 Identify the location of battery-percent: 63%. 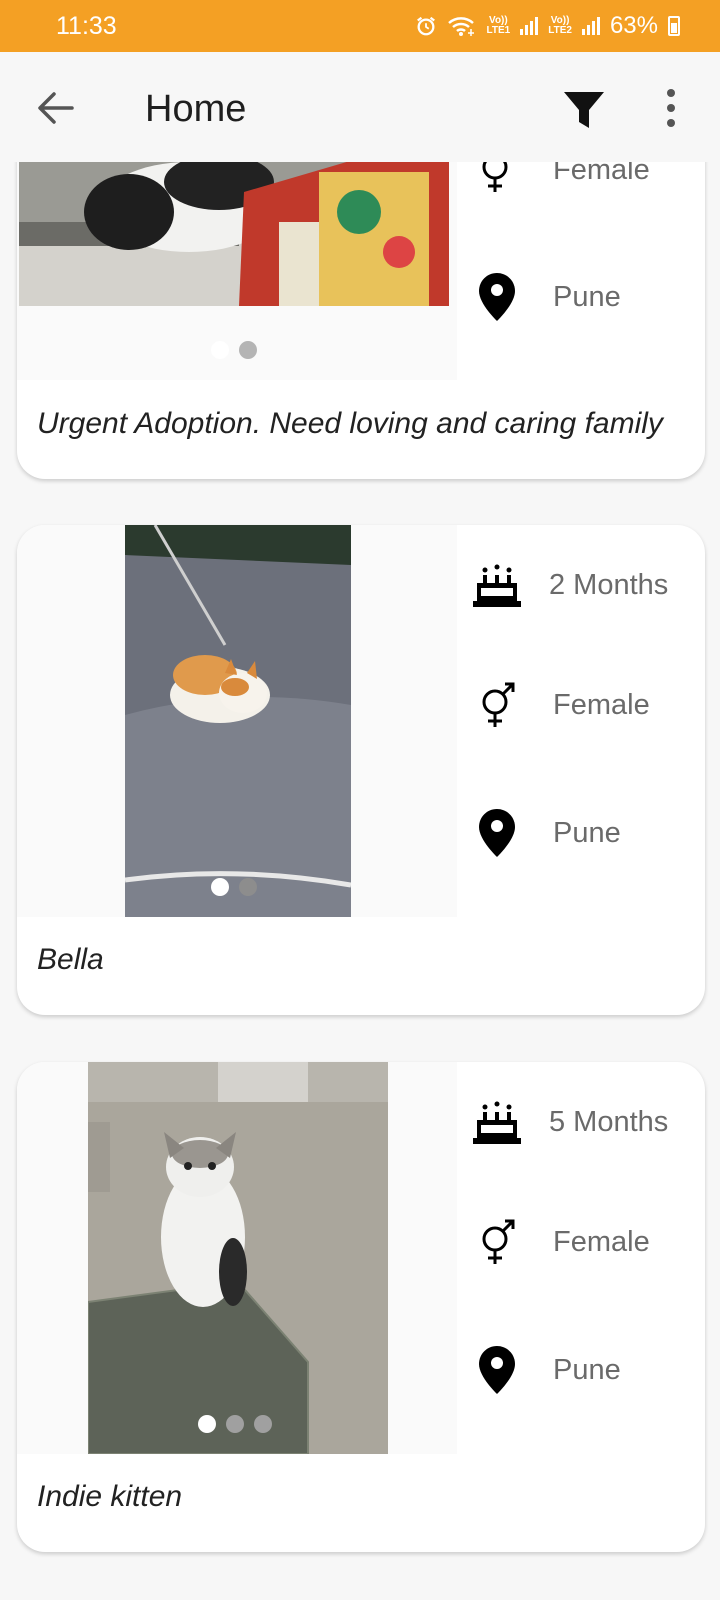
(633, 25).